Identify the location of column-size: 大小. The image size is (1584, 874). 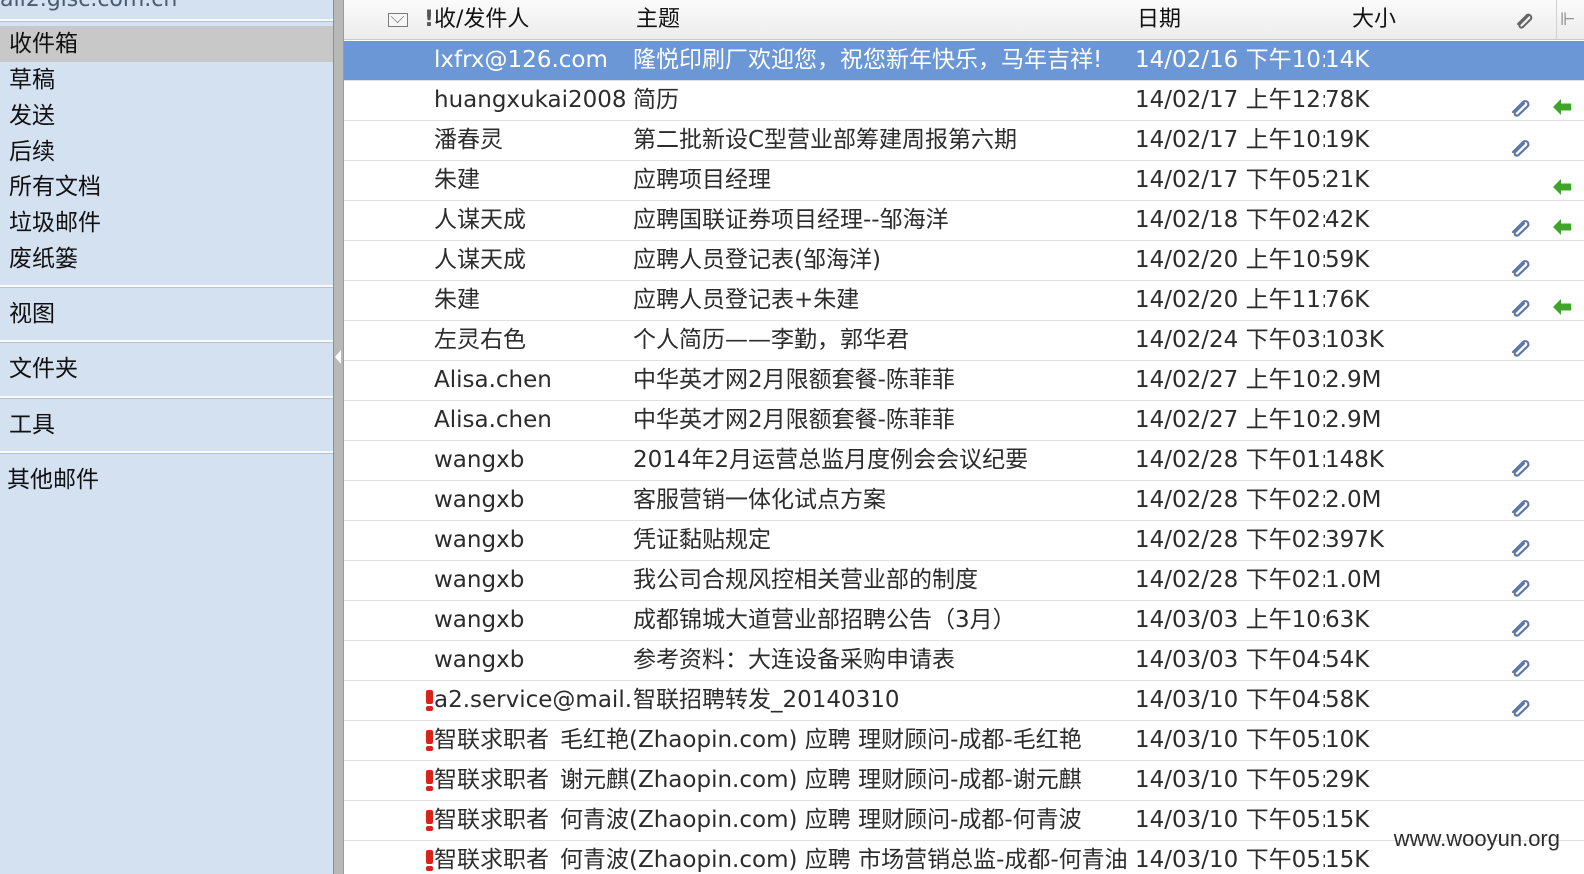
(1374, 20).